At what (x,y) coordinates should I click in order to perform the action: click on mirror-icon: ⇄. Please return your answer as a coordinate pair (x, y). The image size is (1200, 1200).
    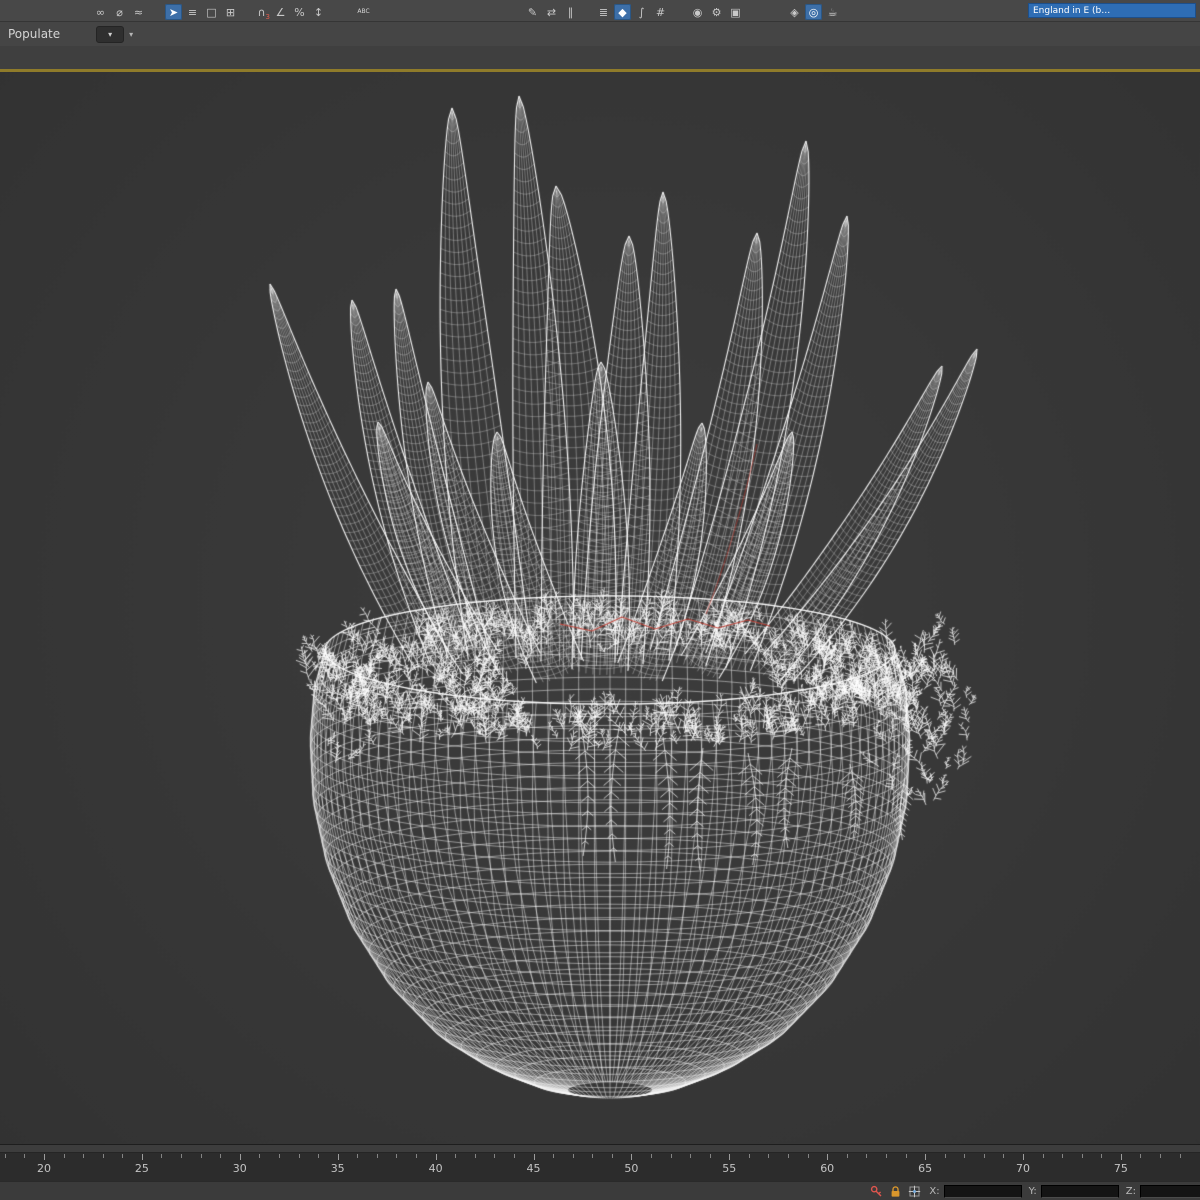
    Looking at the image, I should click on (551, 12).